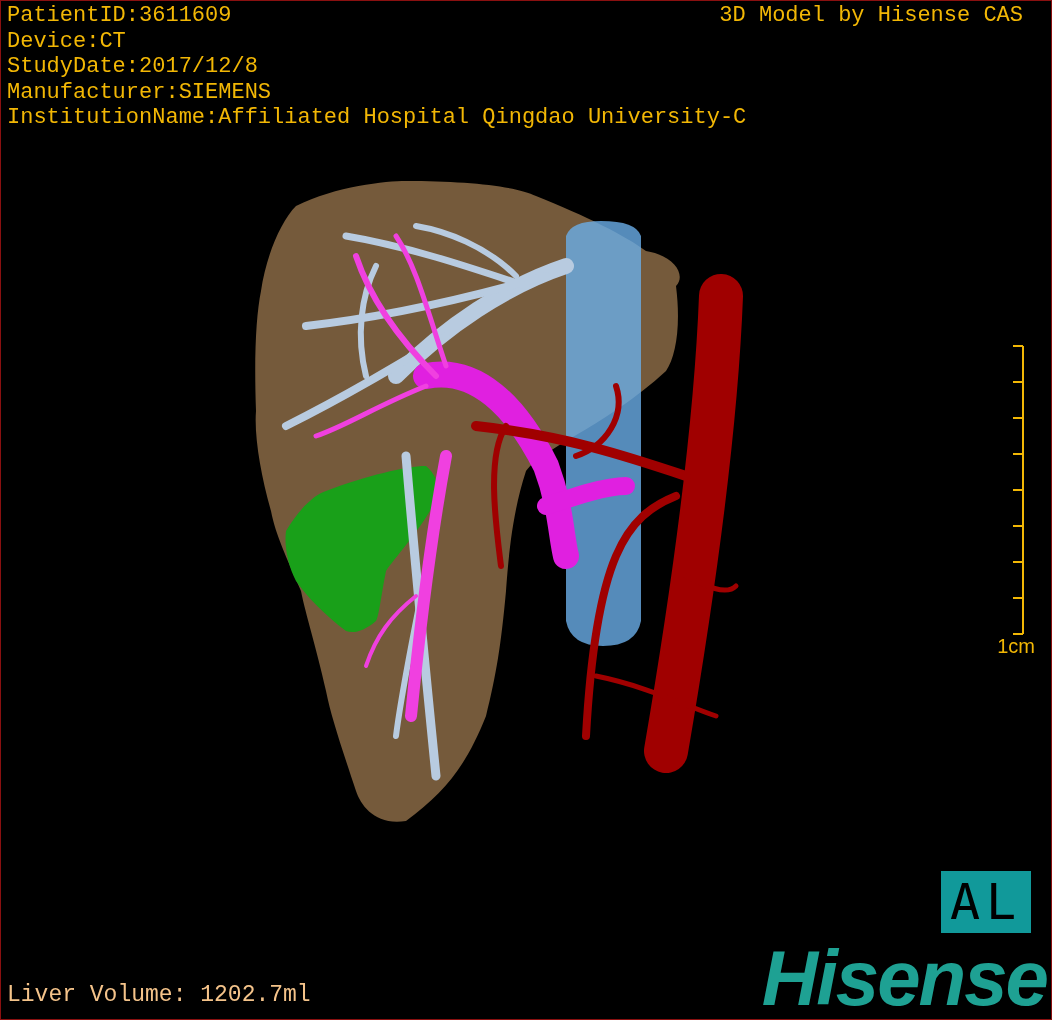  What do you see at coordinates (1016, 645) in the screenshot?
I see `scale-label: 1cm` at bounding box center [1016, 645].